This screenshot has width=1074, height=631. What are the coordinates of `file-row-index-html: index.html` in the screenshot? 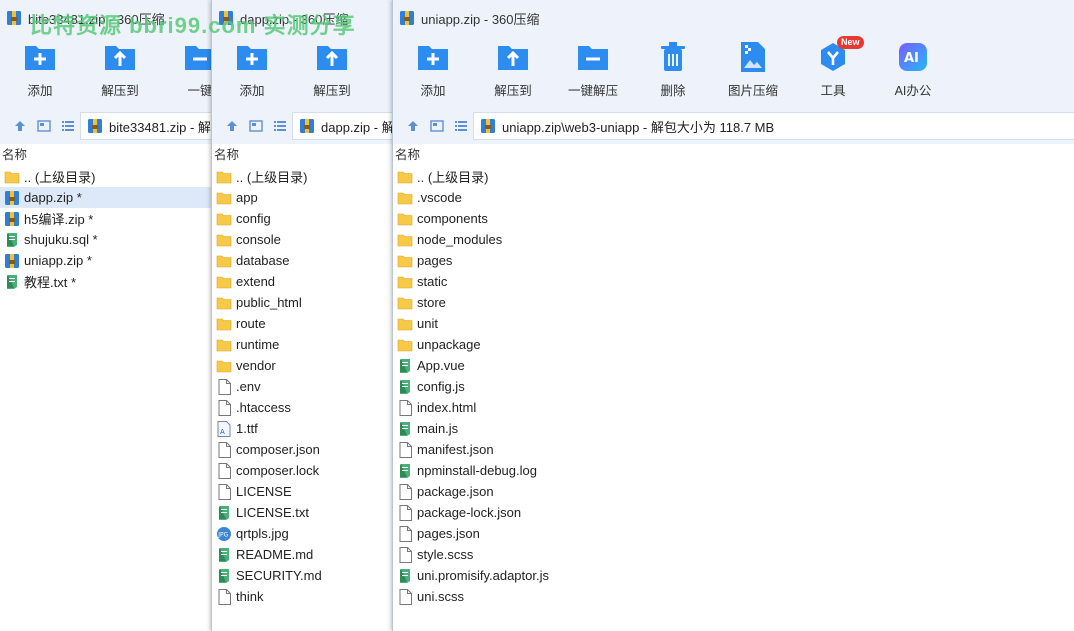 It's located at (733, 407).